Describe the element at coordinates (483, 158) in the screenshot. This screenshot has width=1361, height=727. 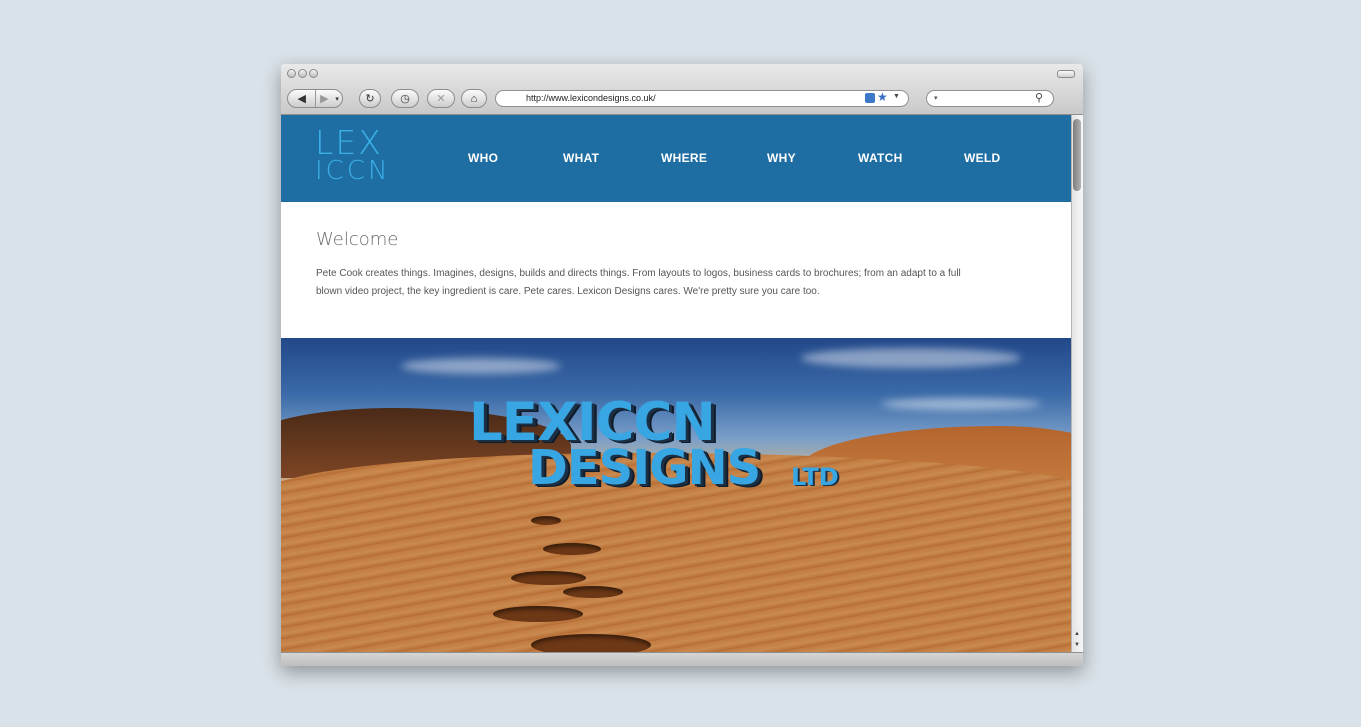
I see `nav-item-who: WHO` at that location.